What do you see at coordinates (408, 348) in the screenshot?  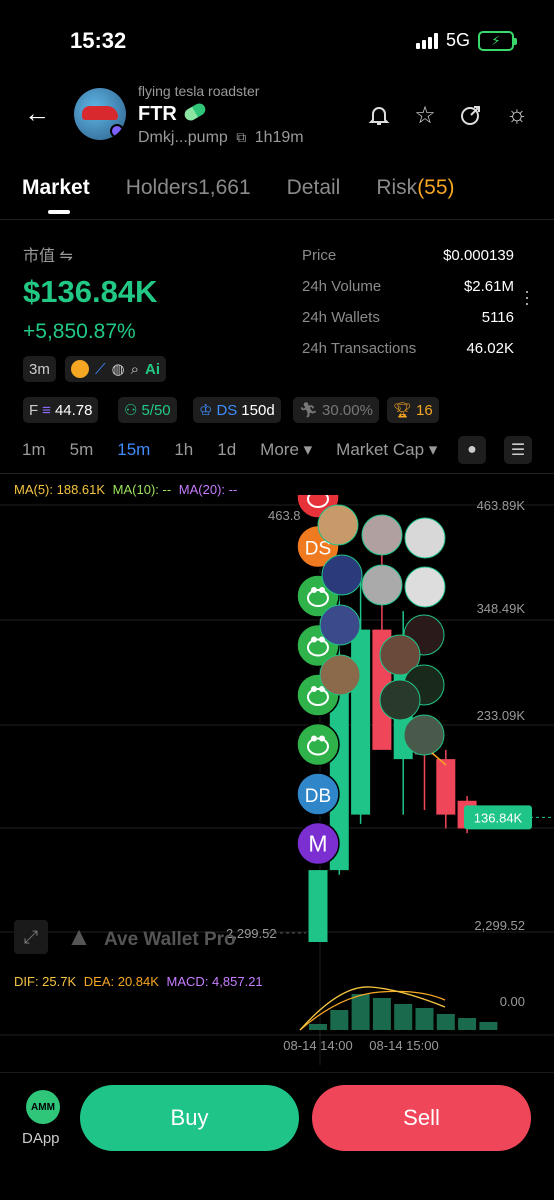 I see `stat-row: 24h Transactions 46.02K` at bounding box center [408, 348].